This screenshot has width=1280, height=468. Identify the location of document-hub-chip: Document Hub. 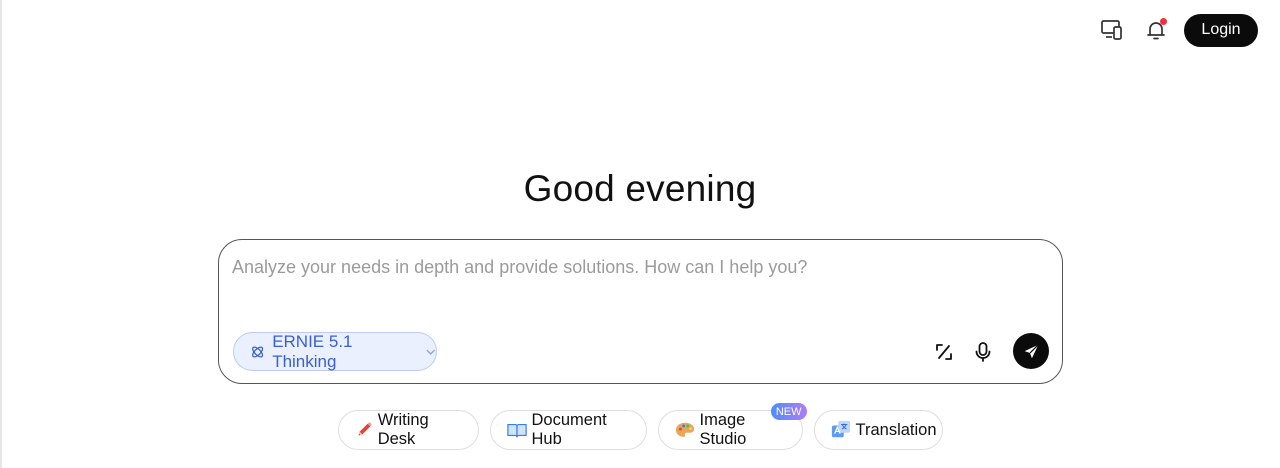
(568, 430).